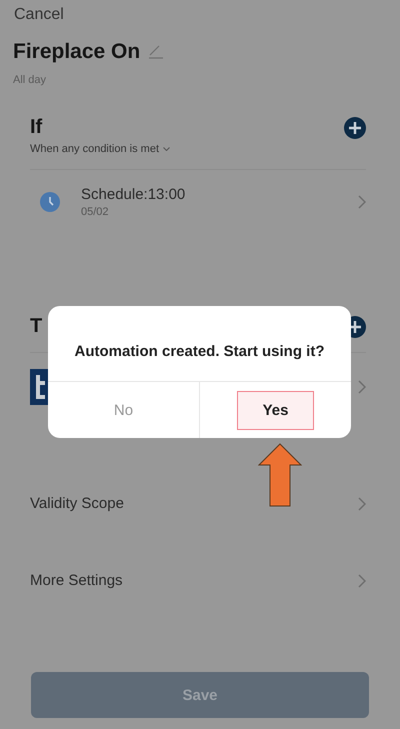 The image size is (400, 729). I want to click on clock-icon, so click(50, 202).